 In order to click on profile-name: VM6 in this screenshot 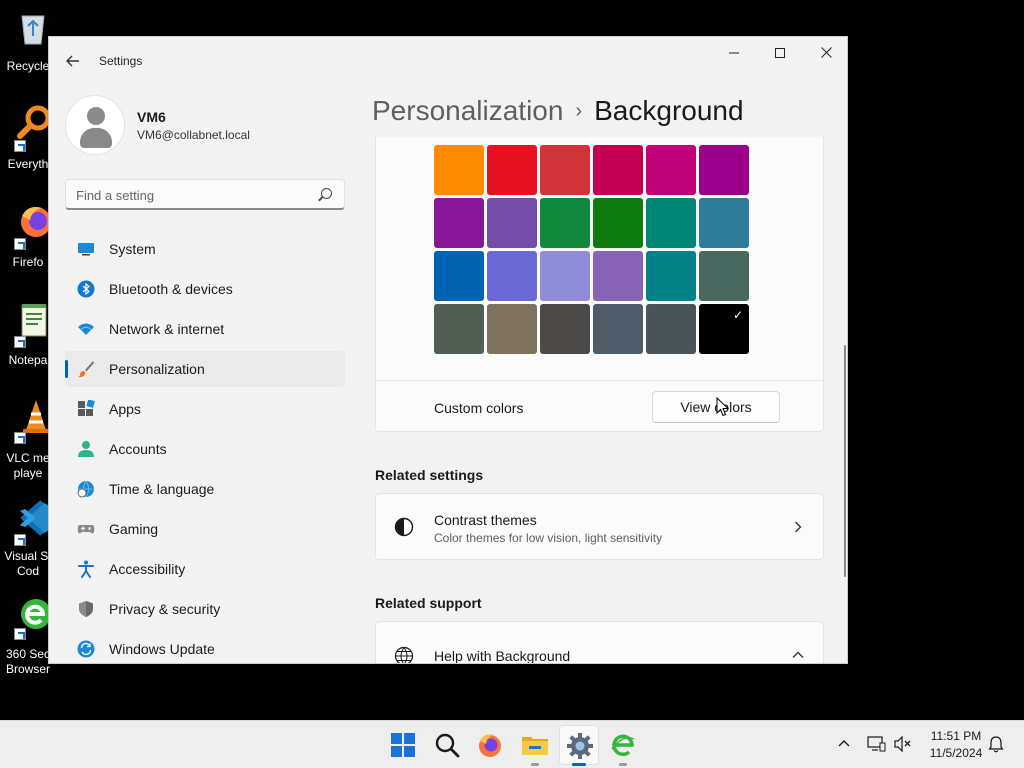, I will do `click(151, 117)`.